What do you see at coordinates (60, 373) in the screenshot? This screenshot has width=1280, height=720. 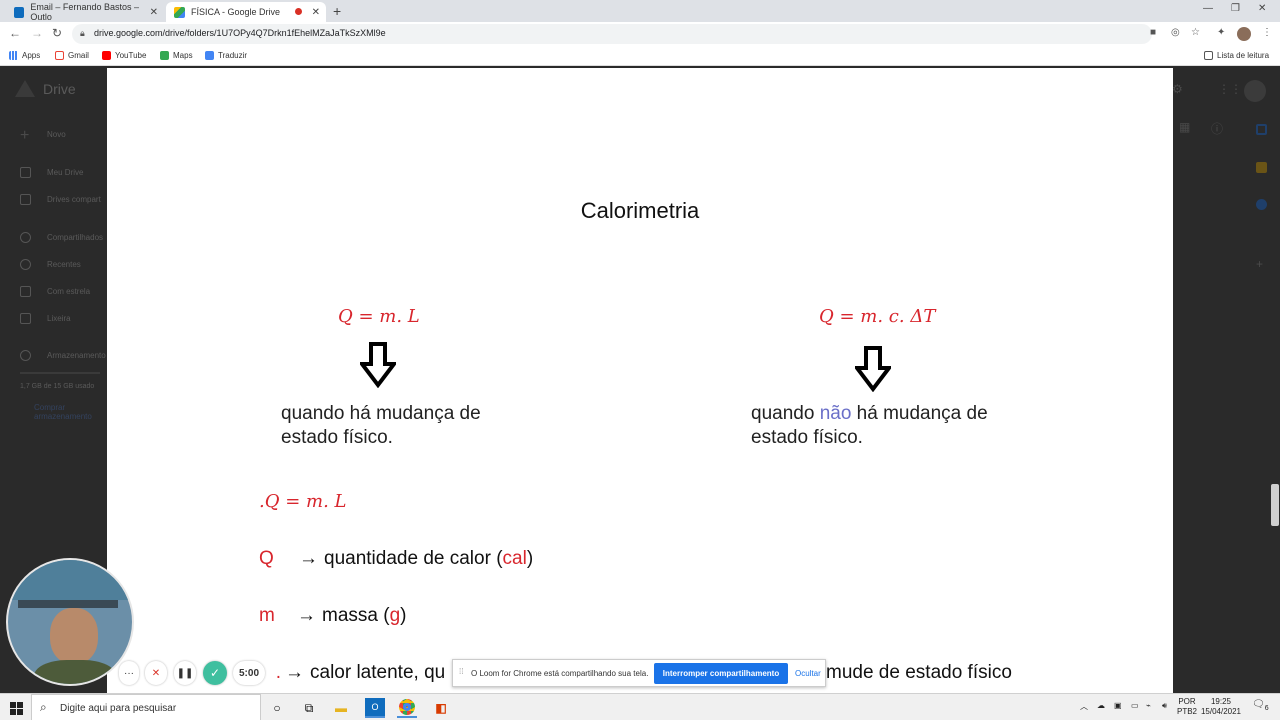 I see `storage-bar` at bounding box center [60, 373].